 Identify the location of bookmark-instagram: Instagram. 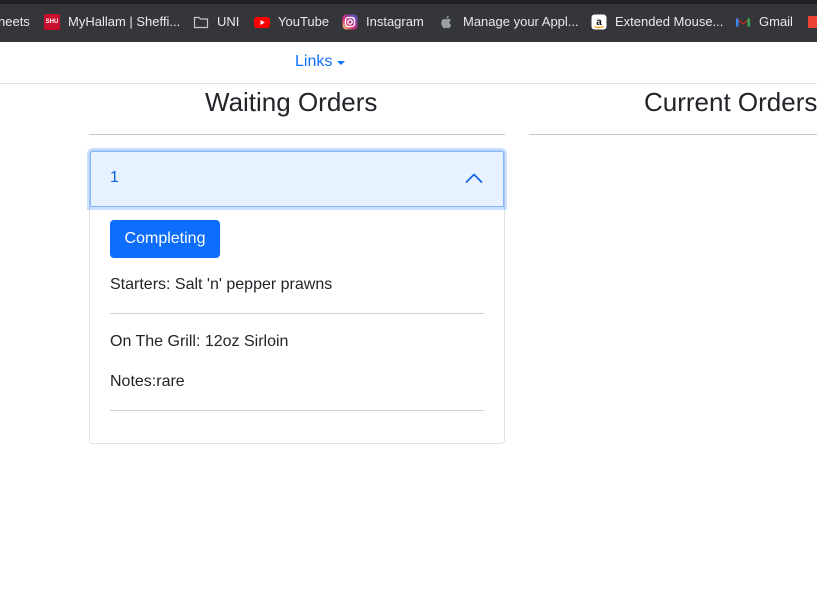
(383, 22).